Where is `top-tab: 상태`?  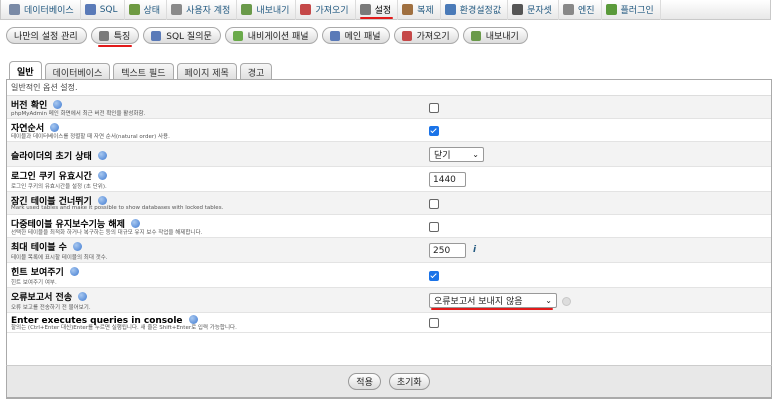
top-tab: 상태 is located at coordinates (146, 10).